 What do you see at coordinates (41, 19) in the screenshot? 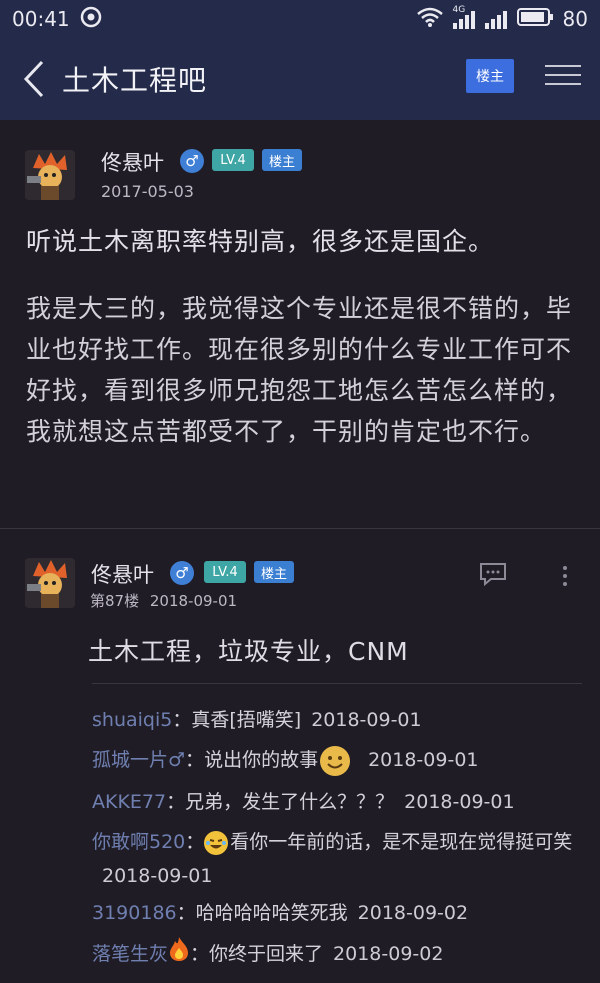
I see `status-time: 00:41` at bounding box center [41, 19].